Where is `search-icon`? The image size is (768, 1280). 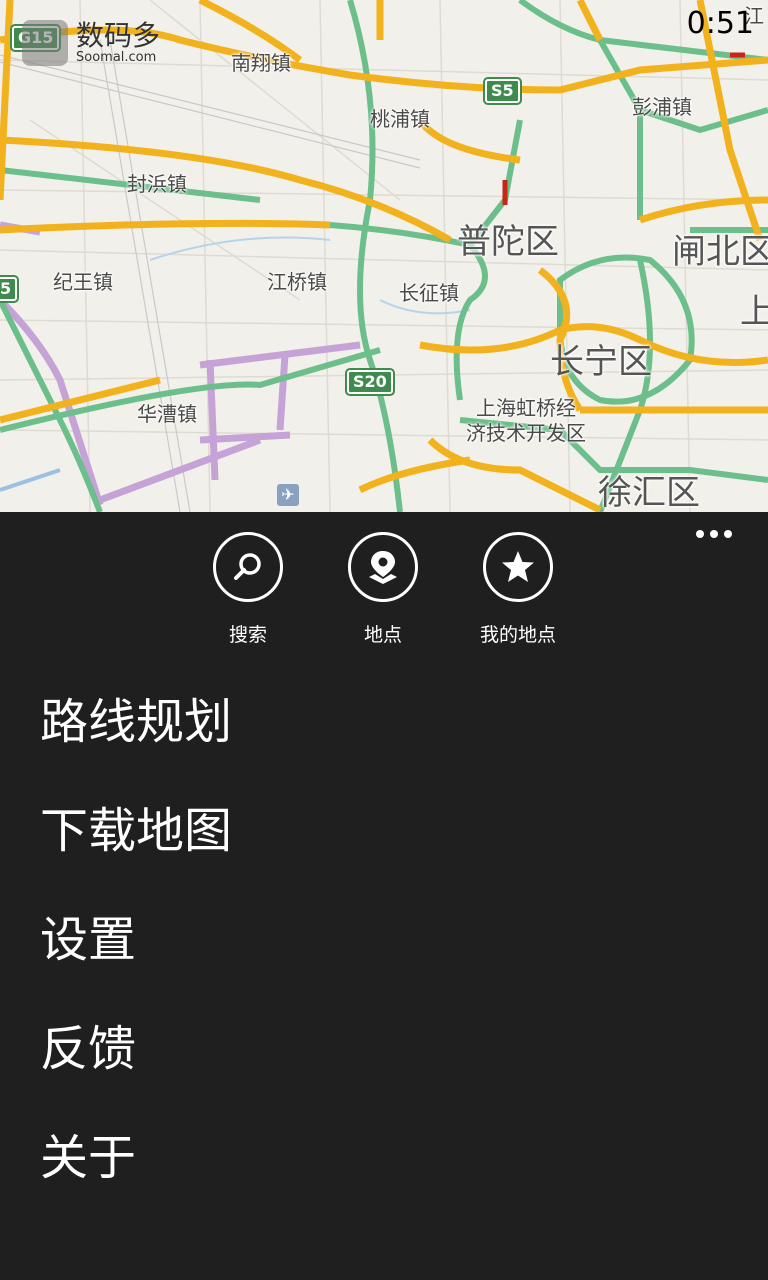 search-icon is located at coordinates (247, 566).